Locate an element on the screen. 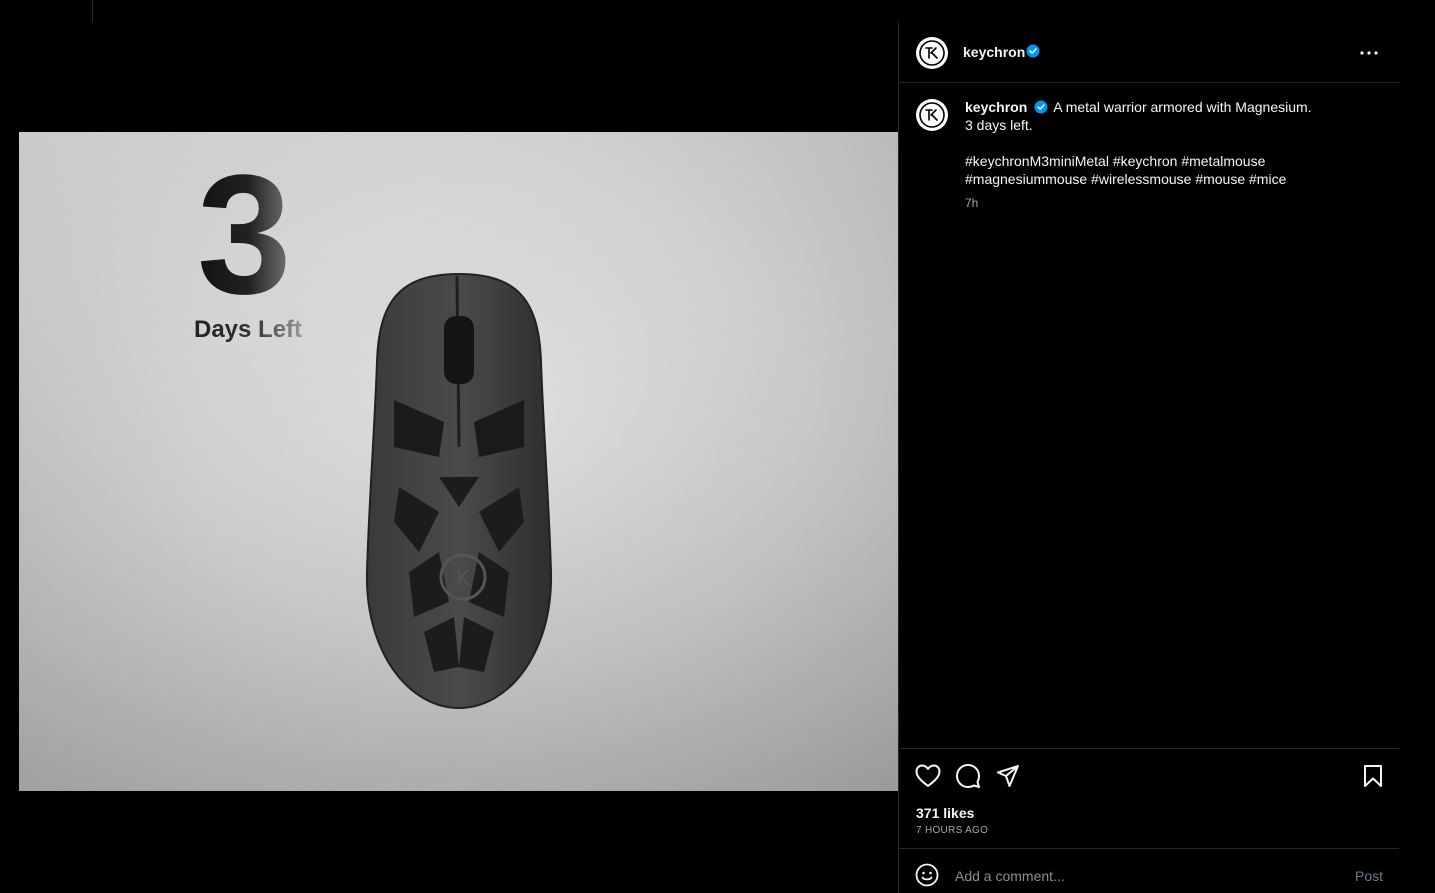  caption-username: keychron is located at coordinates (996, 107).